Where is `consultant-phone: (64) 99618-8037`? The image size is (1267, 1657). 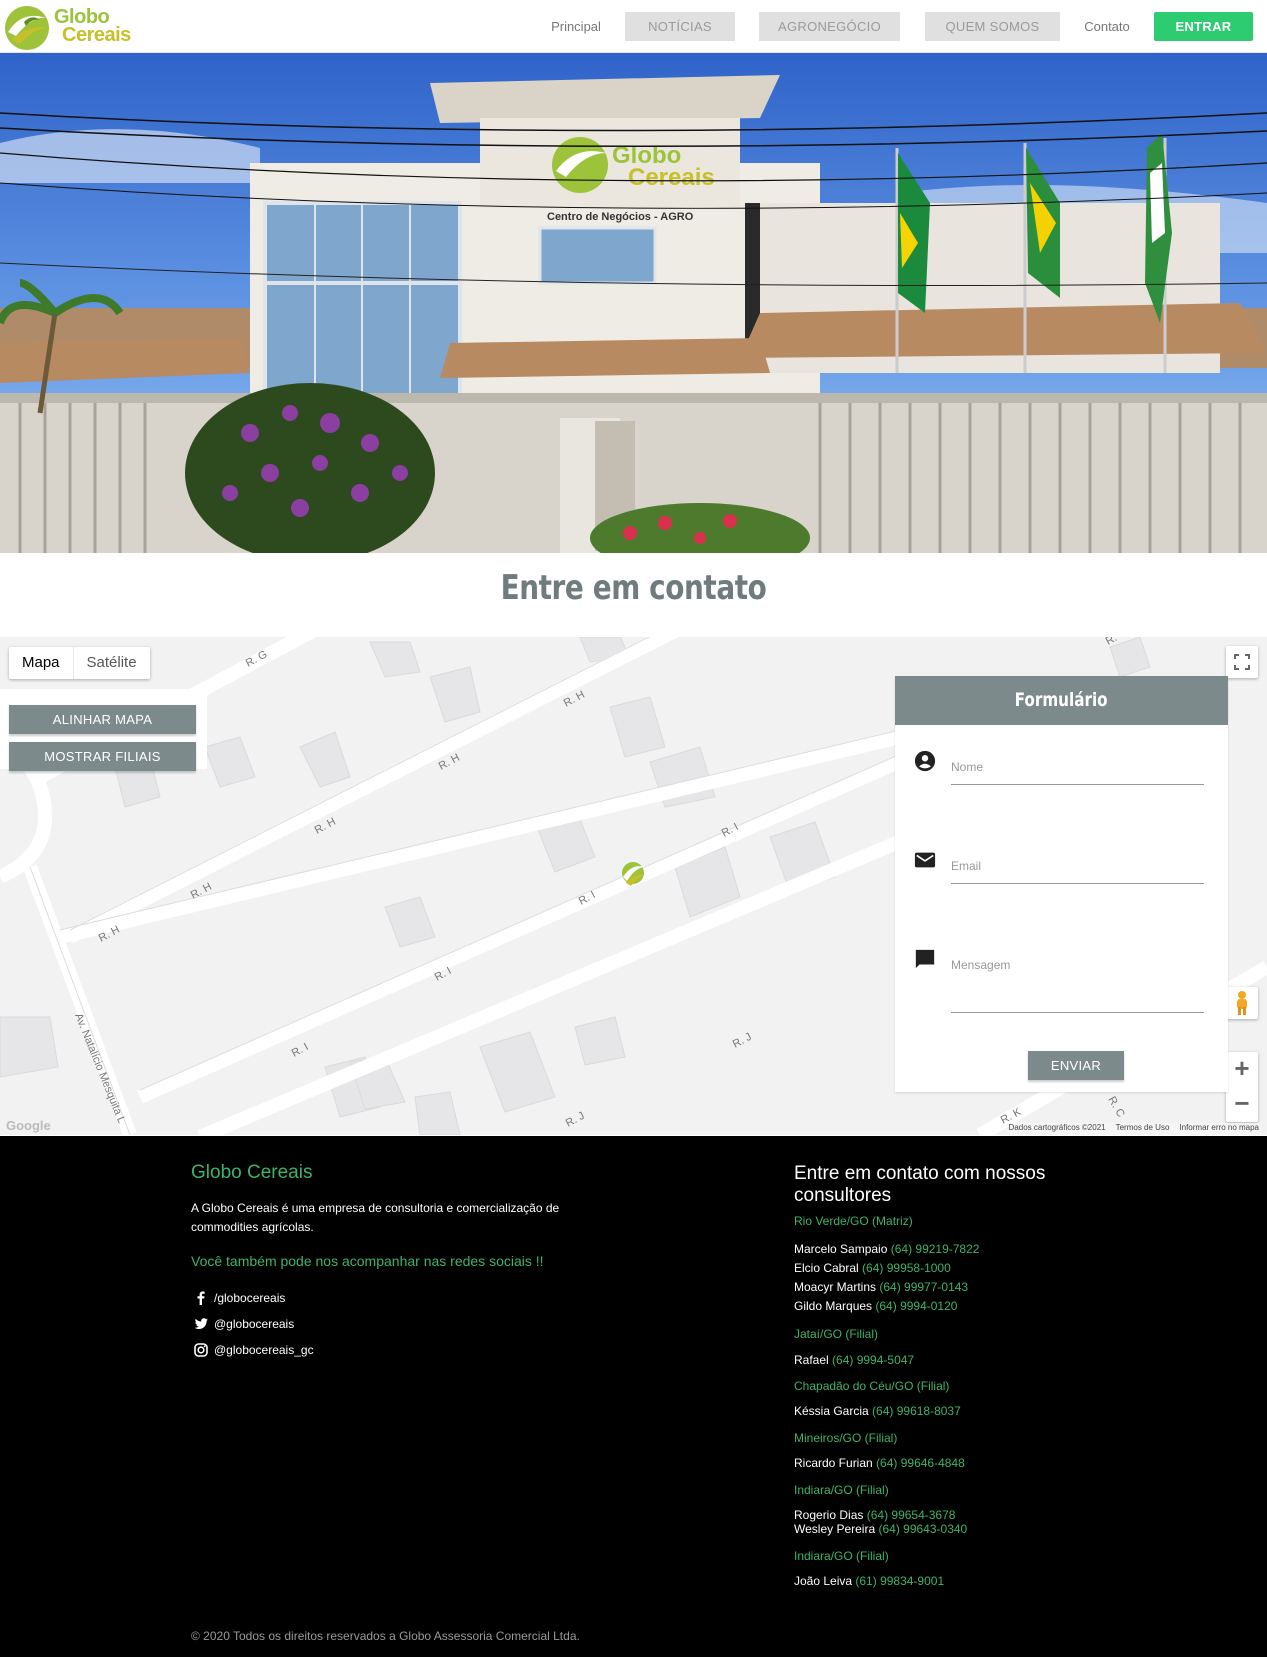
consultant-phone: (64) 99618-8037 is located at coordinates (916, 1411).